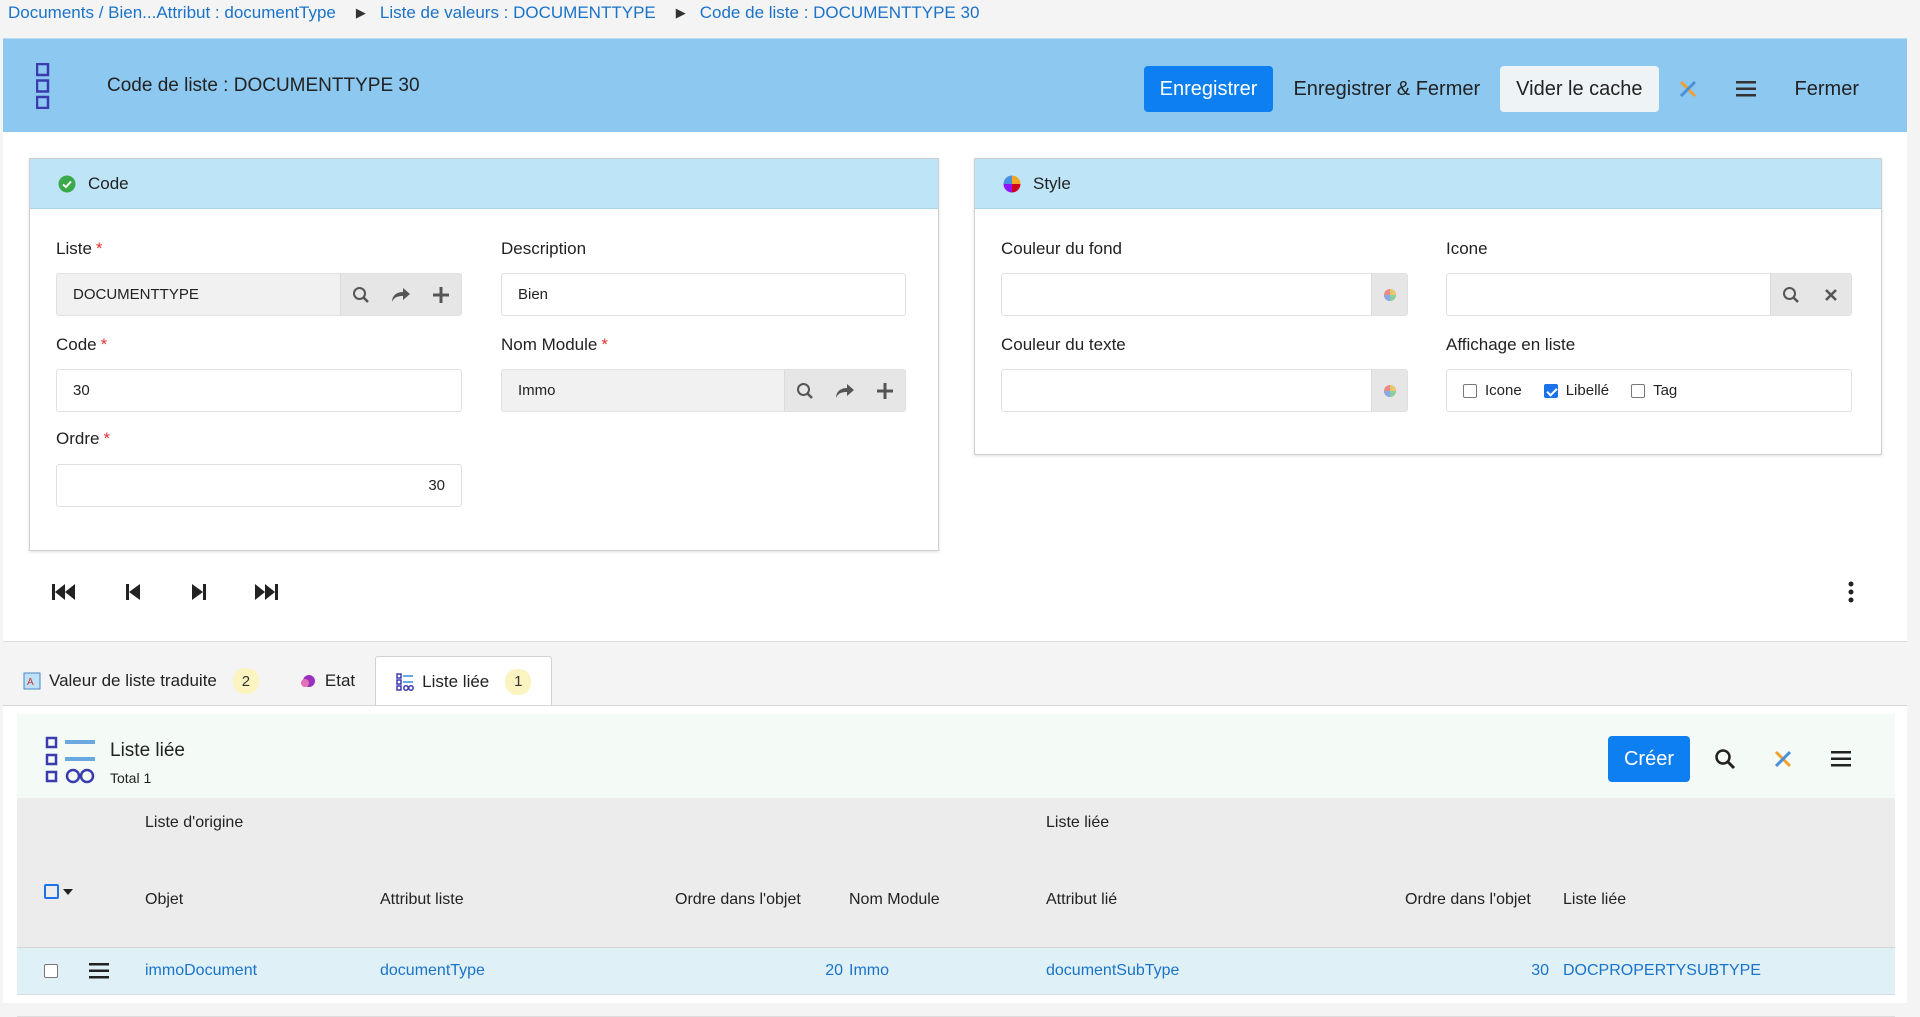 Image resolution: width=1920 pixels, height=1017 pixels. I want to click on linked-list-title: Liste liée, so click(147, 750).